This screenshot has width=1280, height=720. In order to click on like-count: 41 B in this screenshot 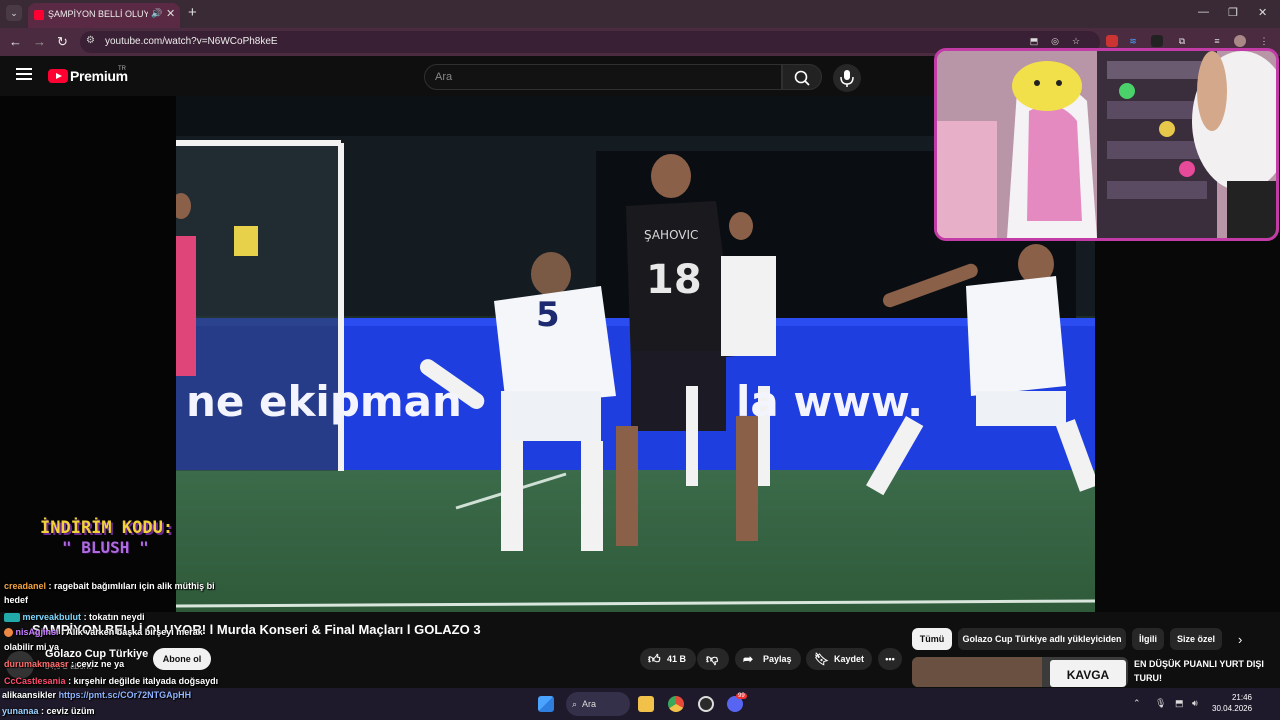, I will do `click(677, 659)`.